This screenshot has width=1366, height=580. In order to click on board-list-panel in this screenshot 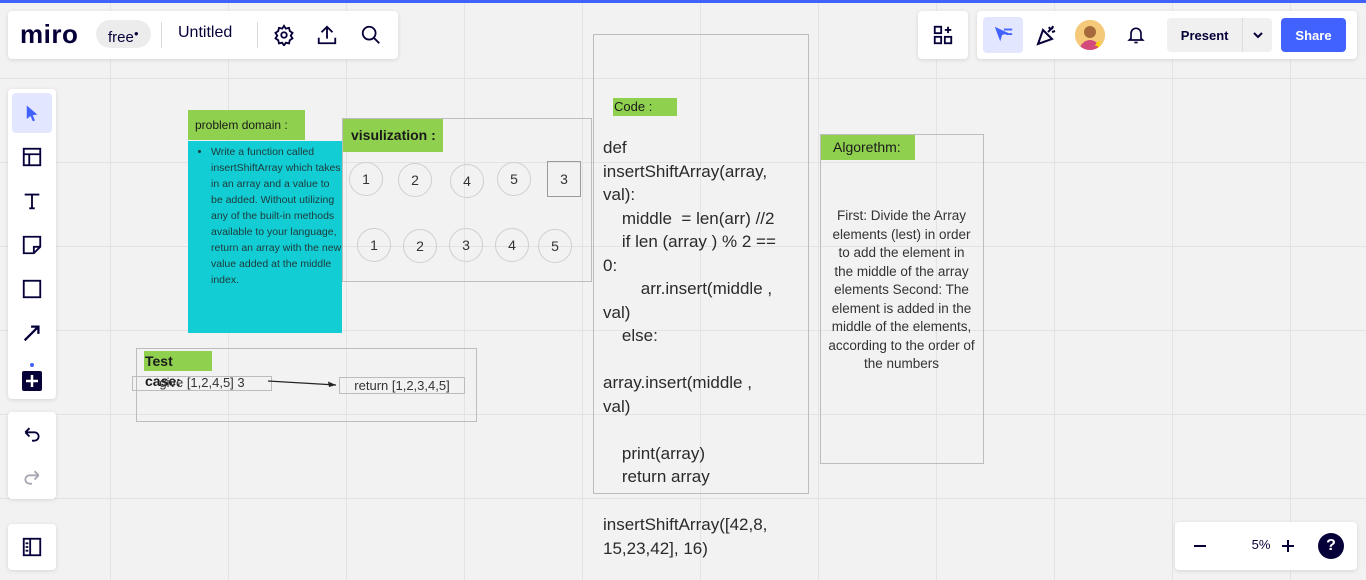, I will do `click(32, 547)`.